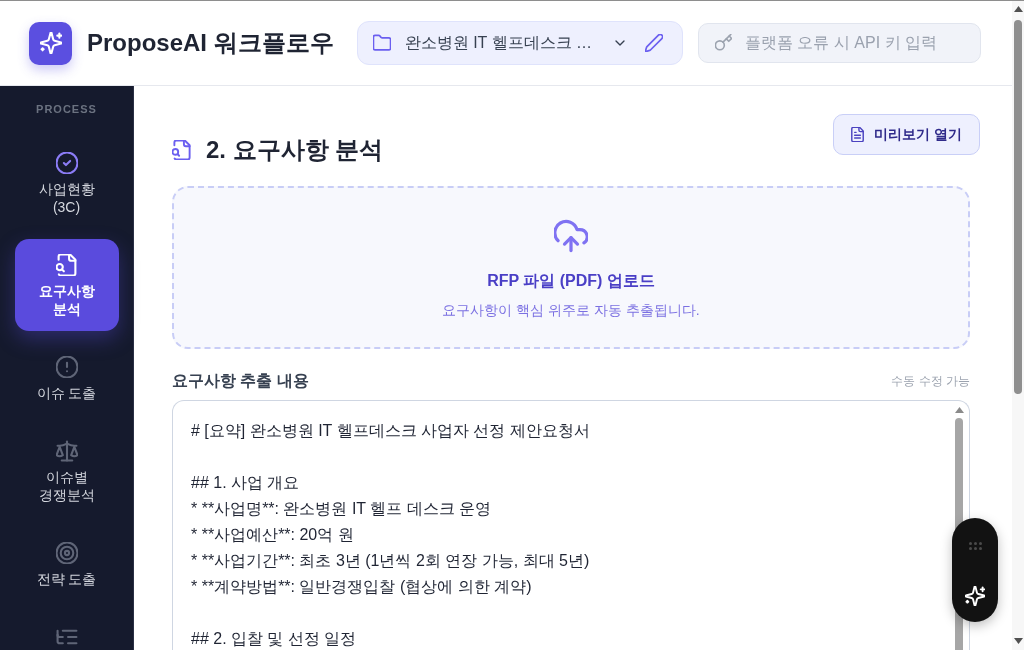  Describe the element at coordinates (571, 281) in the screenshot. I see `upload-title: RFP 파일 (PDF) 업로드` at that location.